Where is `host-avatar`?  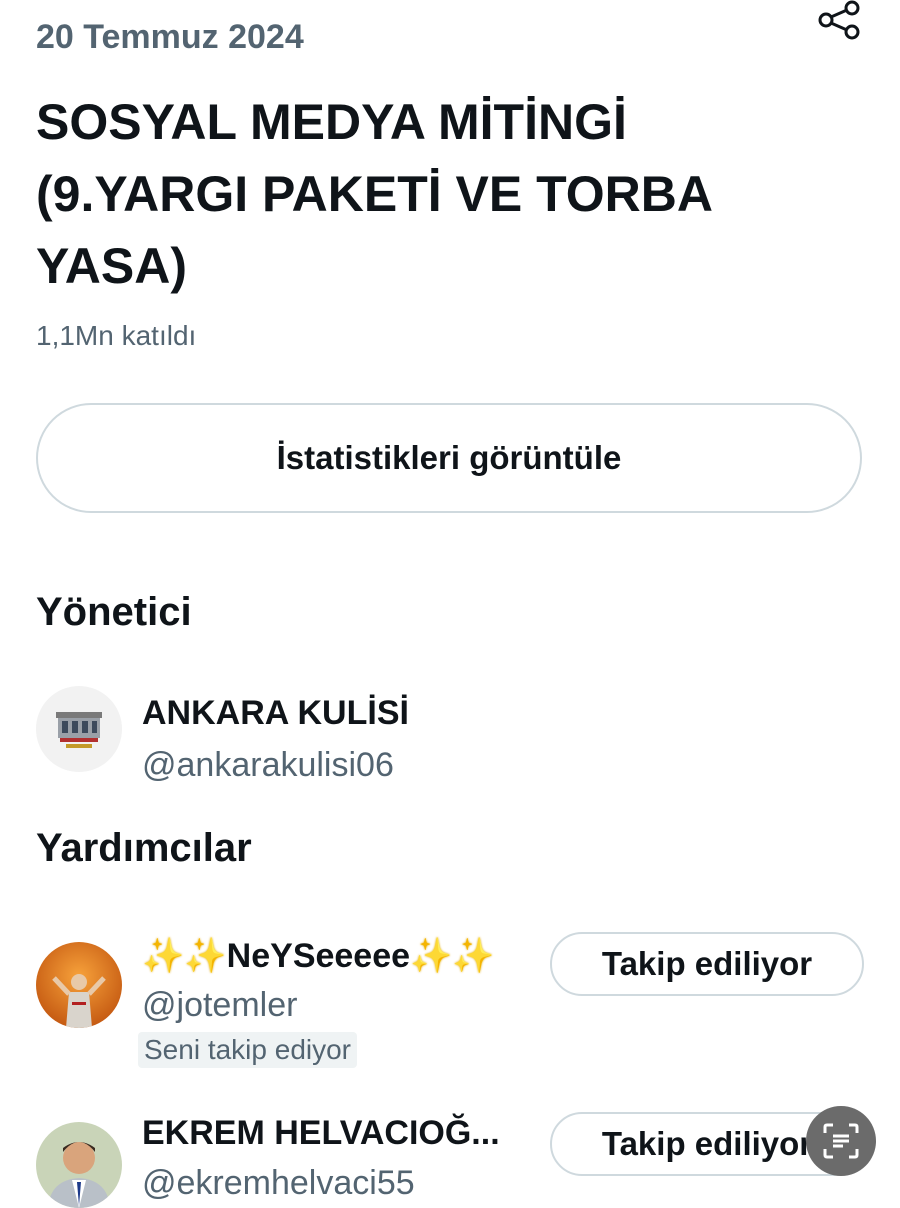 host-avatar is located at coordinates (79, 729).